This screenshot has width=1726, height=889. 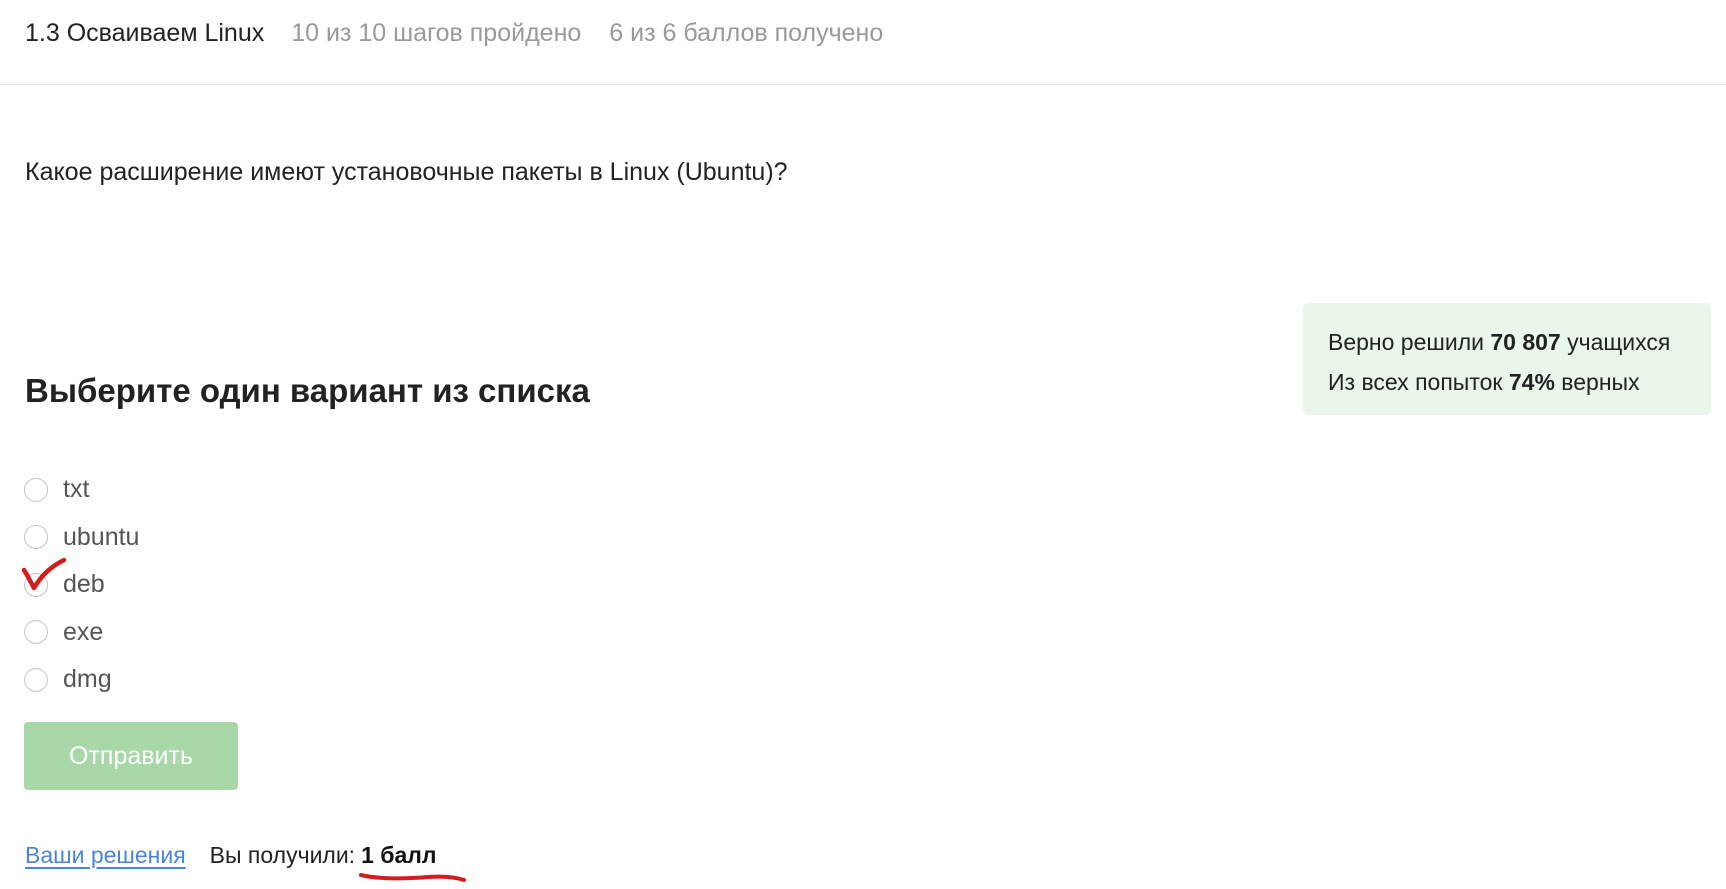 I want to click on option-label: txt, so click(x=76, y=489).